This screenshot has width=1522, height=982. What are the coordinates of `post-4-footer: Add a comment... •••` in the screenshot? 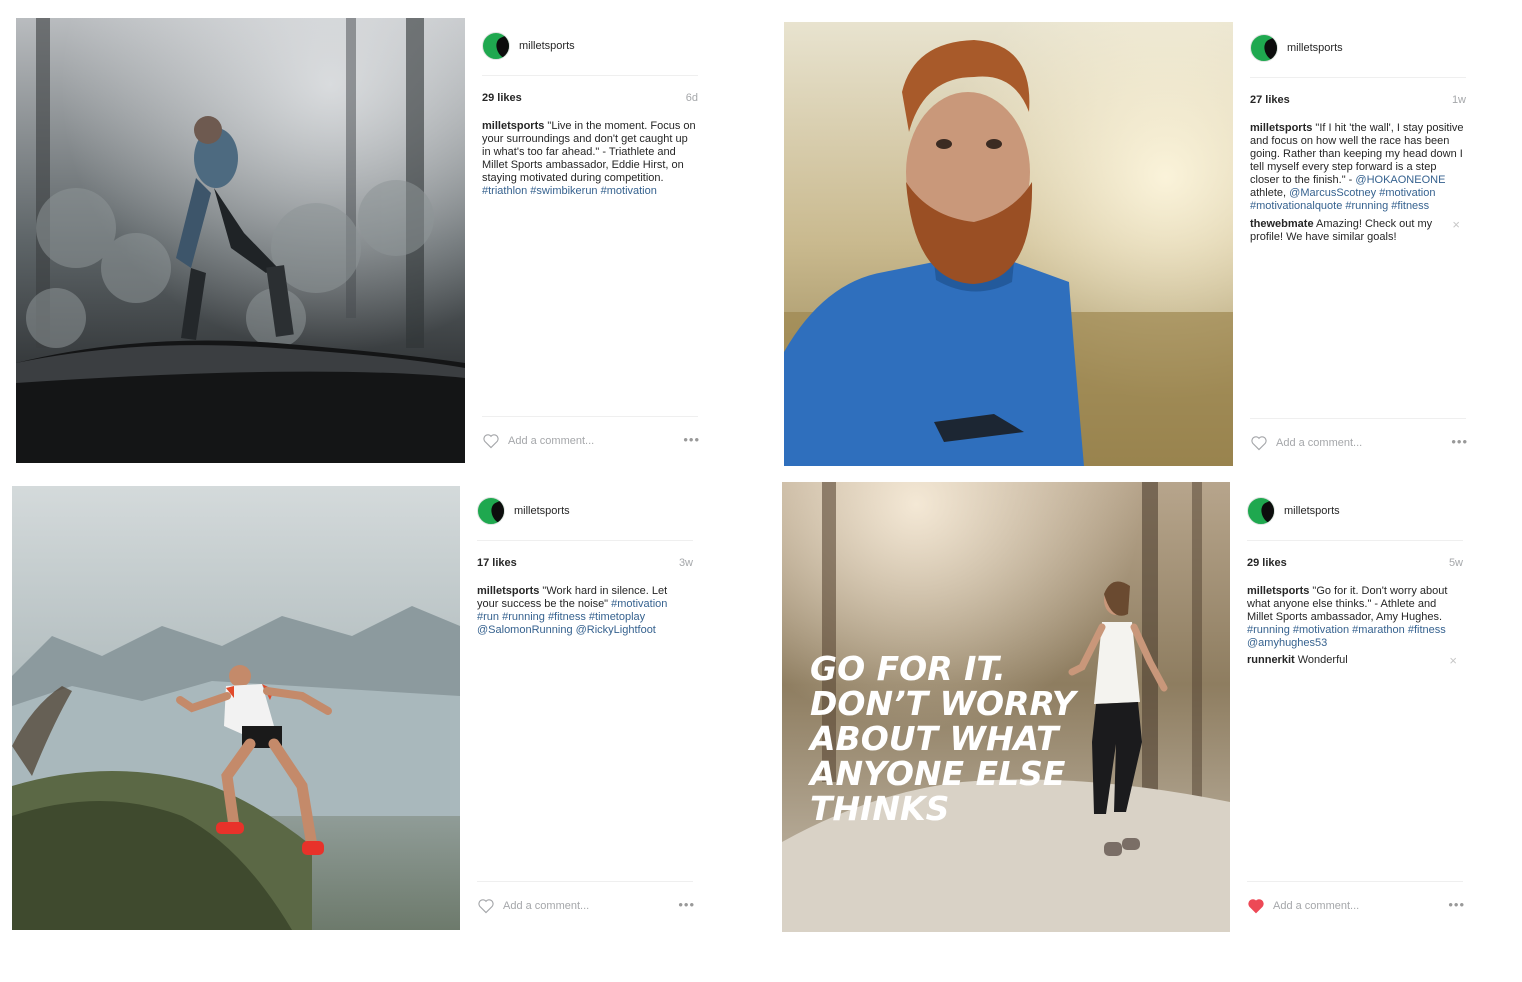 It's located at (1356, 907).